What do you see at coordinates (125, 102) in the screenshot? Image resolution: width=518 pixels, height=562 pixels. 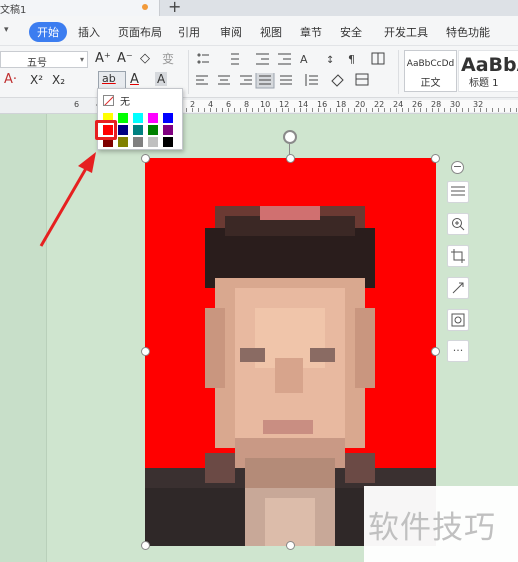 I see `no-highlight-label: 无` at bounding box center [125, 102].